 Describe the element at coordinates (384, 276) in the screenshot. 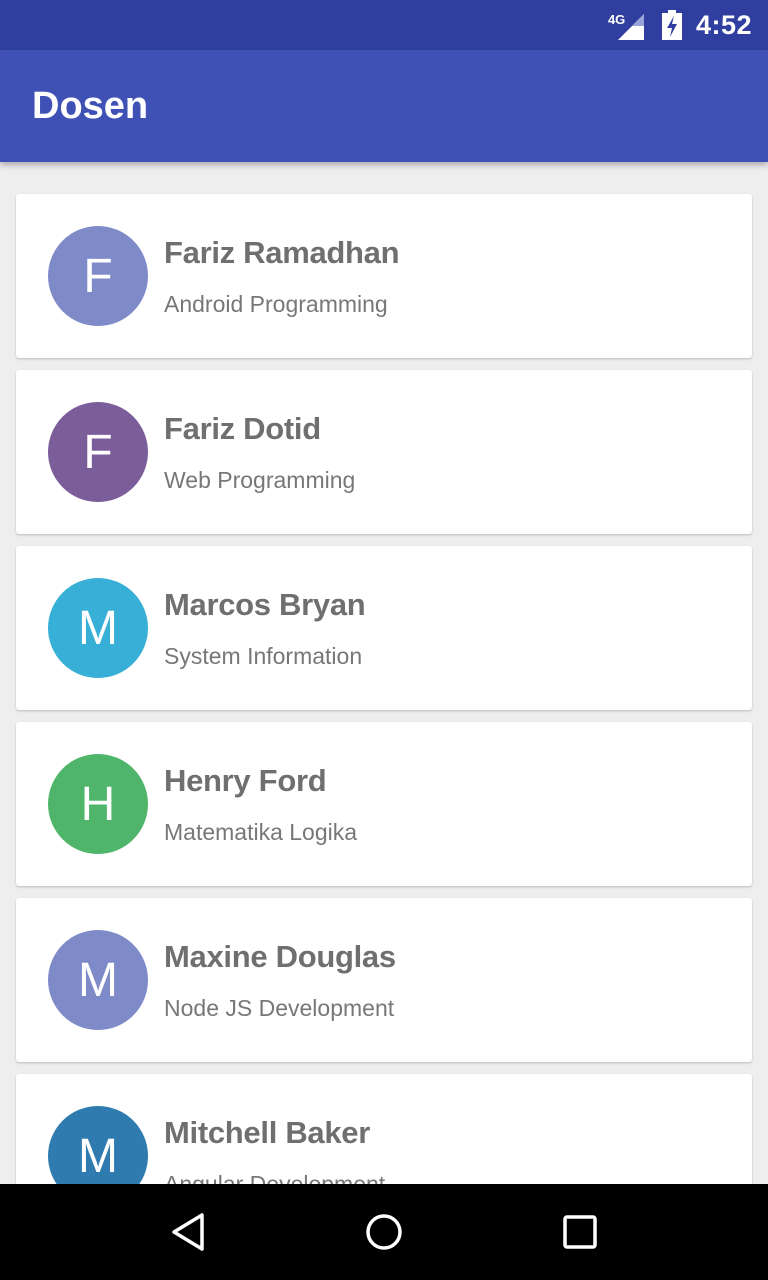

I see `list-item: F Fariz Ramadhan Android Programming` at that location.